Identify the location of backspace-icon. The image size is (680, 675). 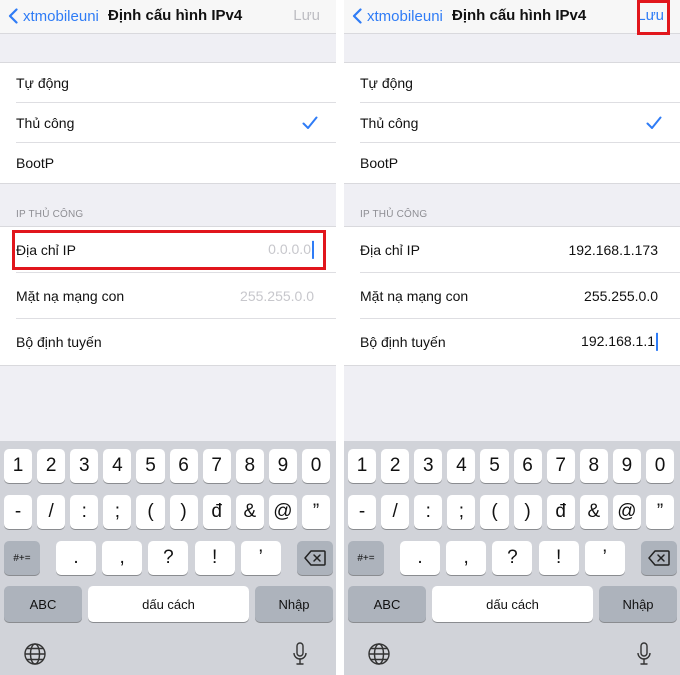
(315, 558).